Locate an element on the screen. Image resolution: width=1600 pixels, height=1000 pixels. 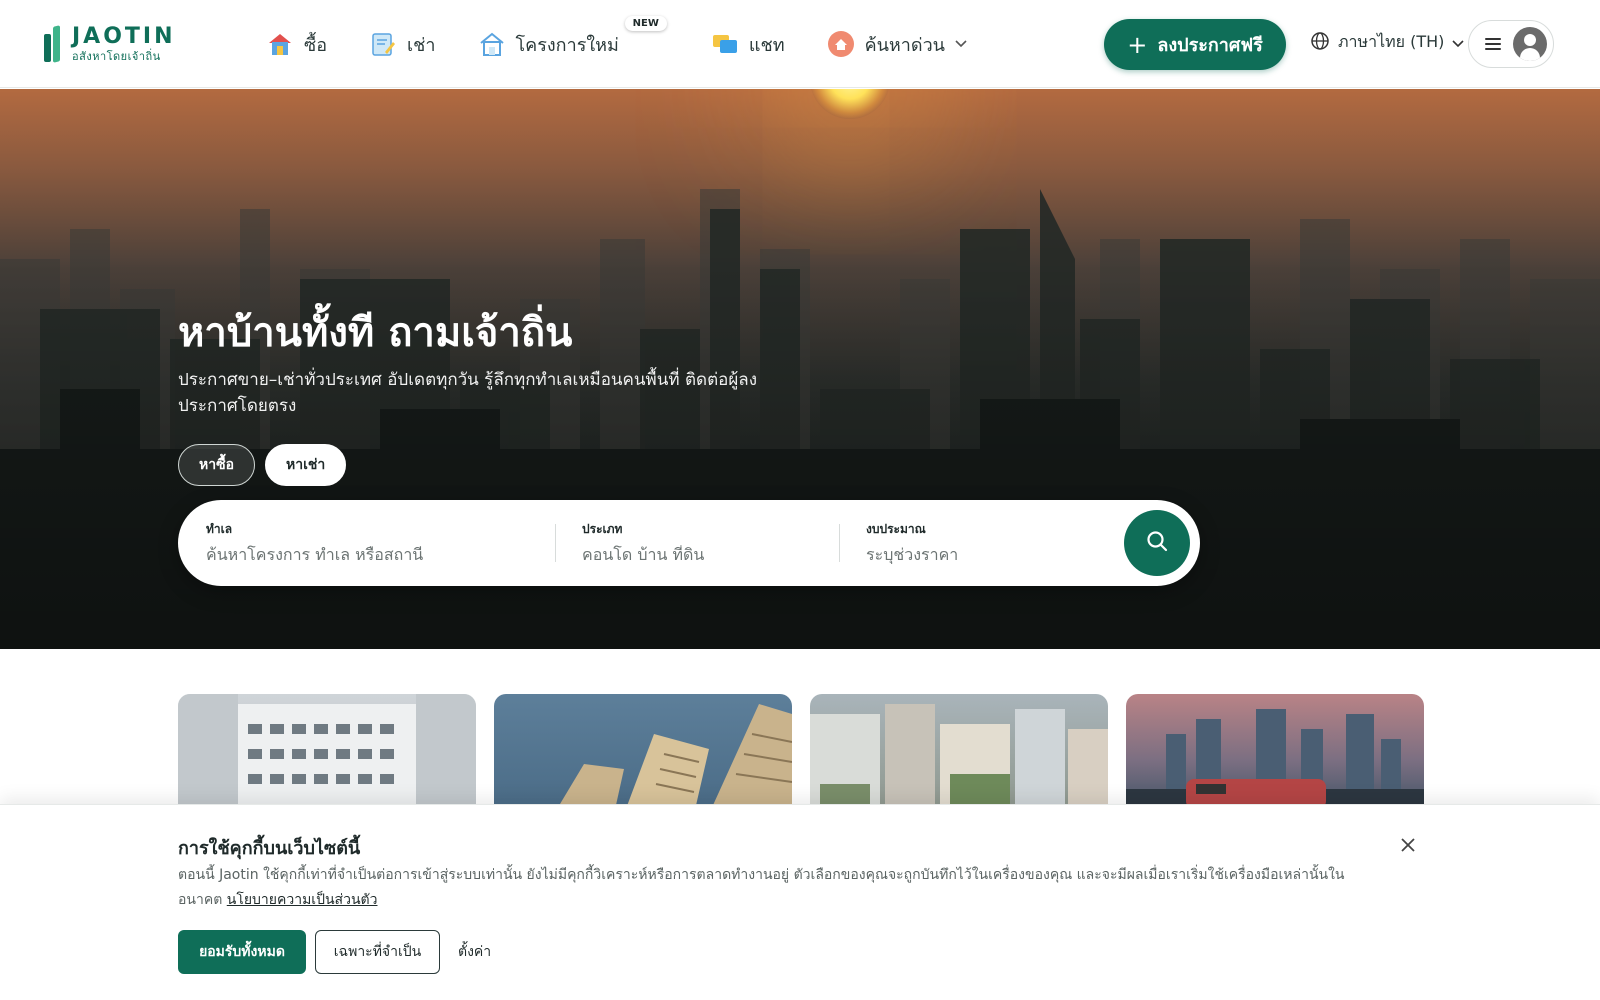
search-bar: ทำเล ประเภท งบประมาณ is located at coordinates (689, 543).